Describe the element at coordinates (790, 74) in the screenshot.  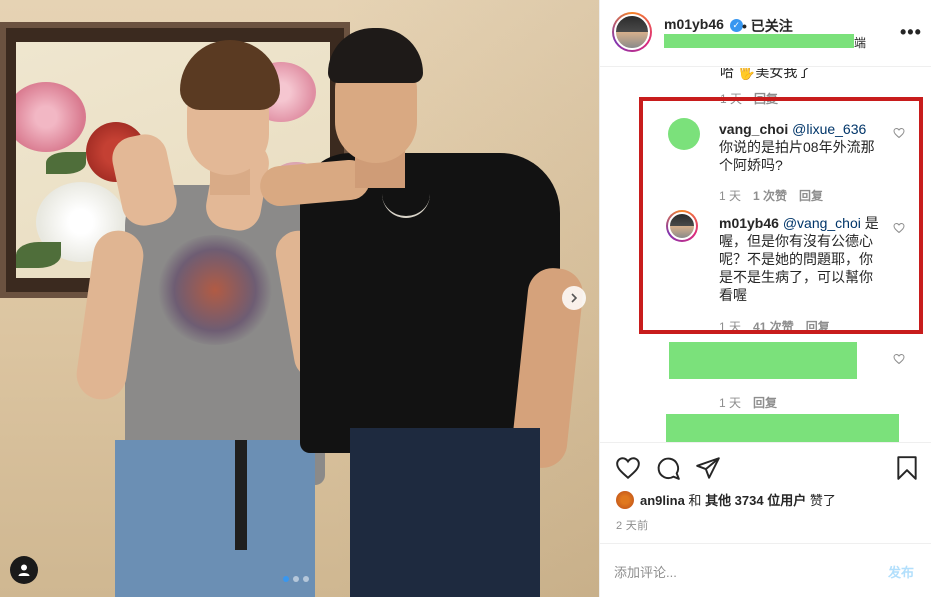
I see `truncated-comment-text: 哈 🖐美女我了 ⁀⁀⁀⁀` at that location.